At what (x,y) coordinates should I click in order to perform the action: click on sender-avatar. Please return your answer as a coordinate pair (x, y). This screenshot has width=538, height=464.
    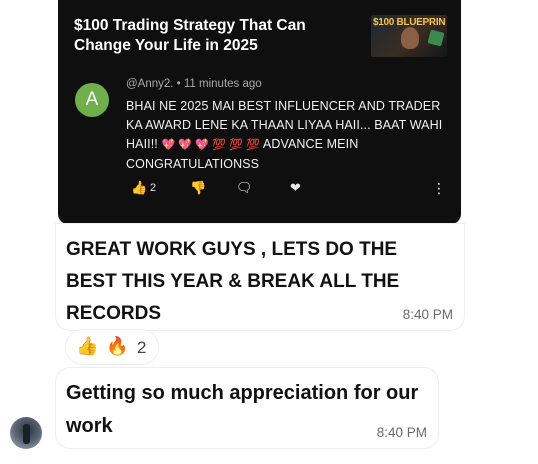
    Looking at the image, I should click on (26, 433).